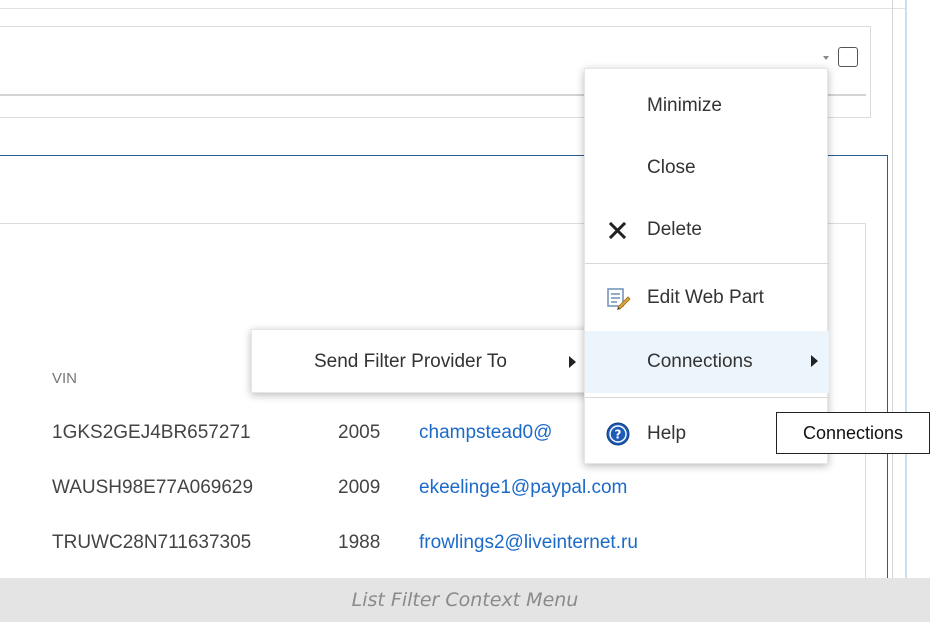 The height and width of the screenshot is (622, 930). I want to click on delete-x-icon, so click(618, 230).